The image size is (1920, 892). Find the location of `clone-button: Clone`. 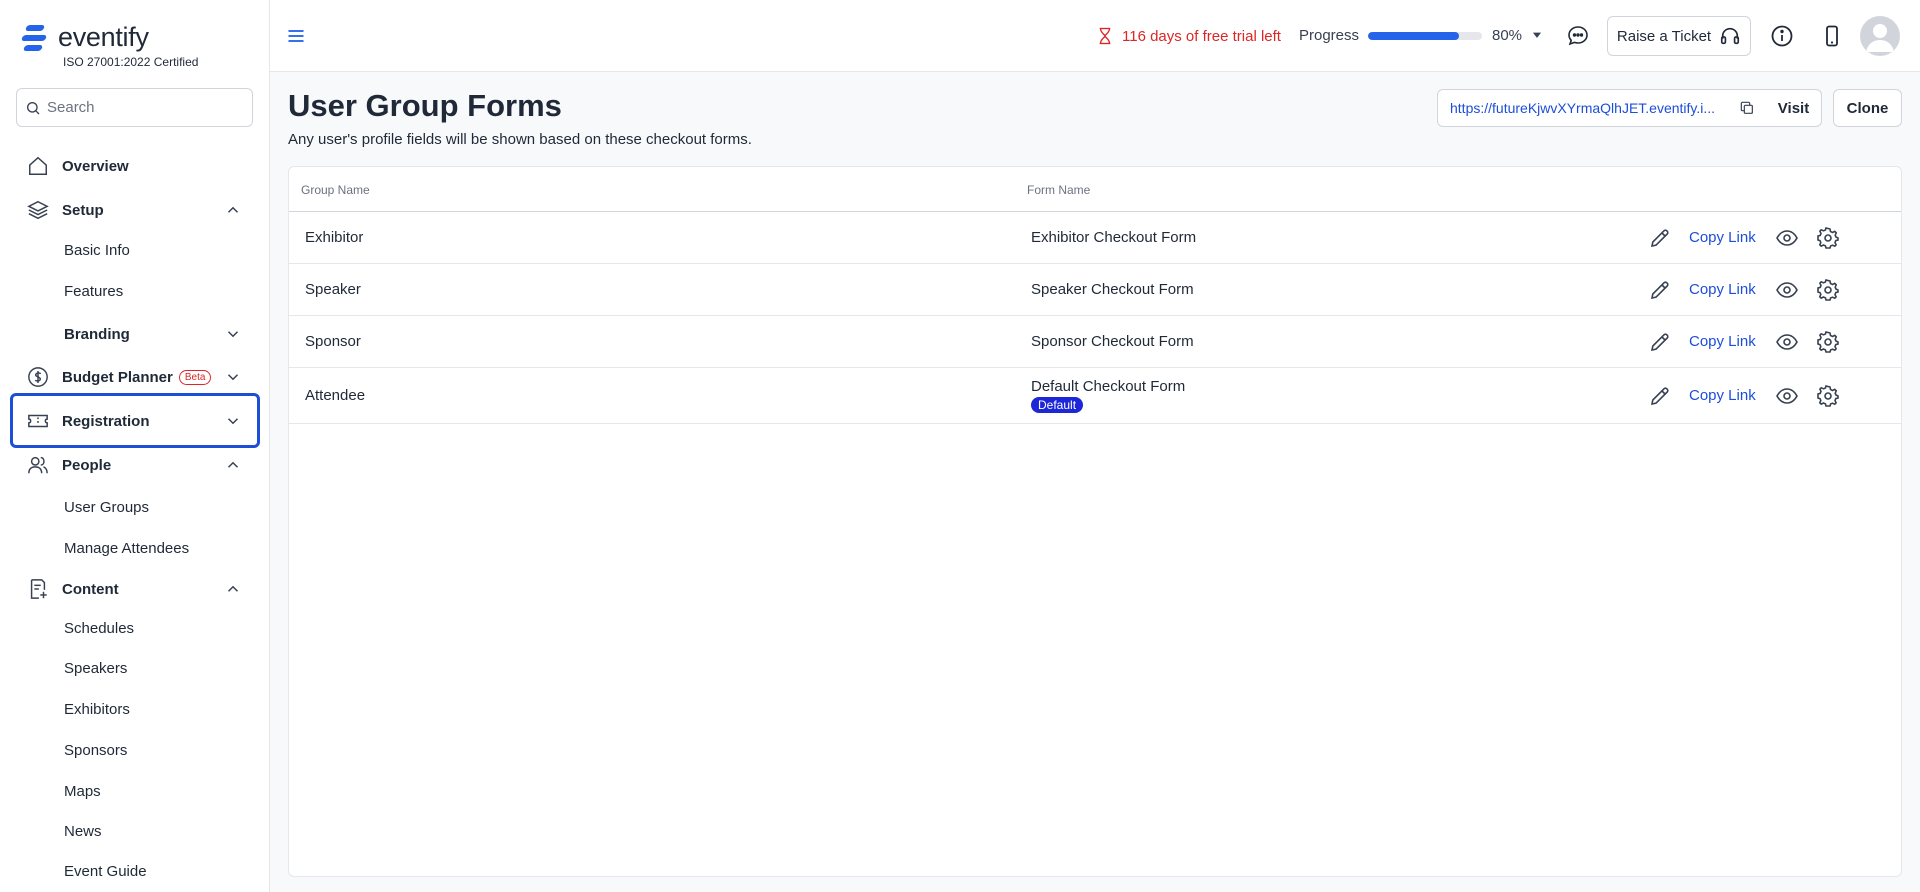

clone-button: Clone is located at coordinates (1867, 108).